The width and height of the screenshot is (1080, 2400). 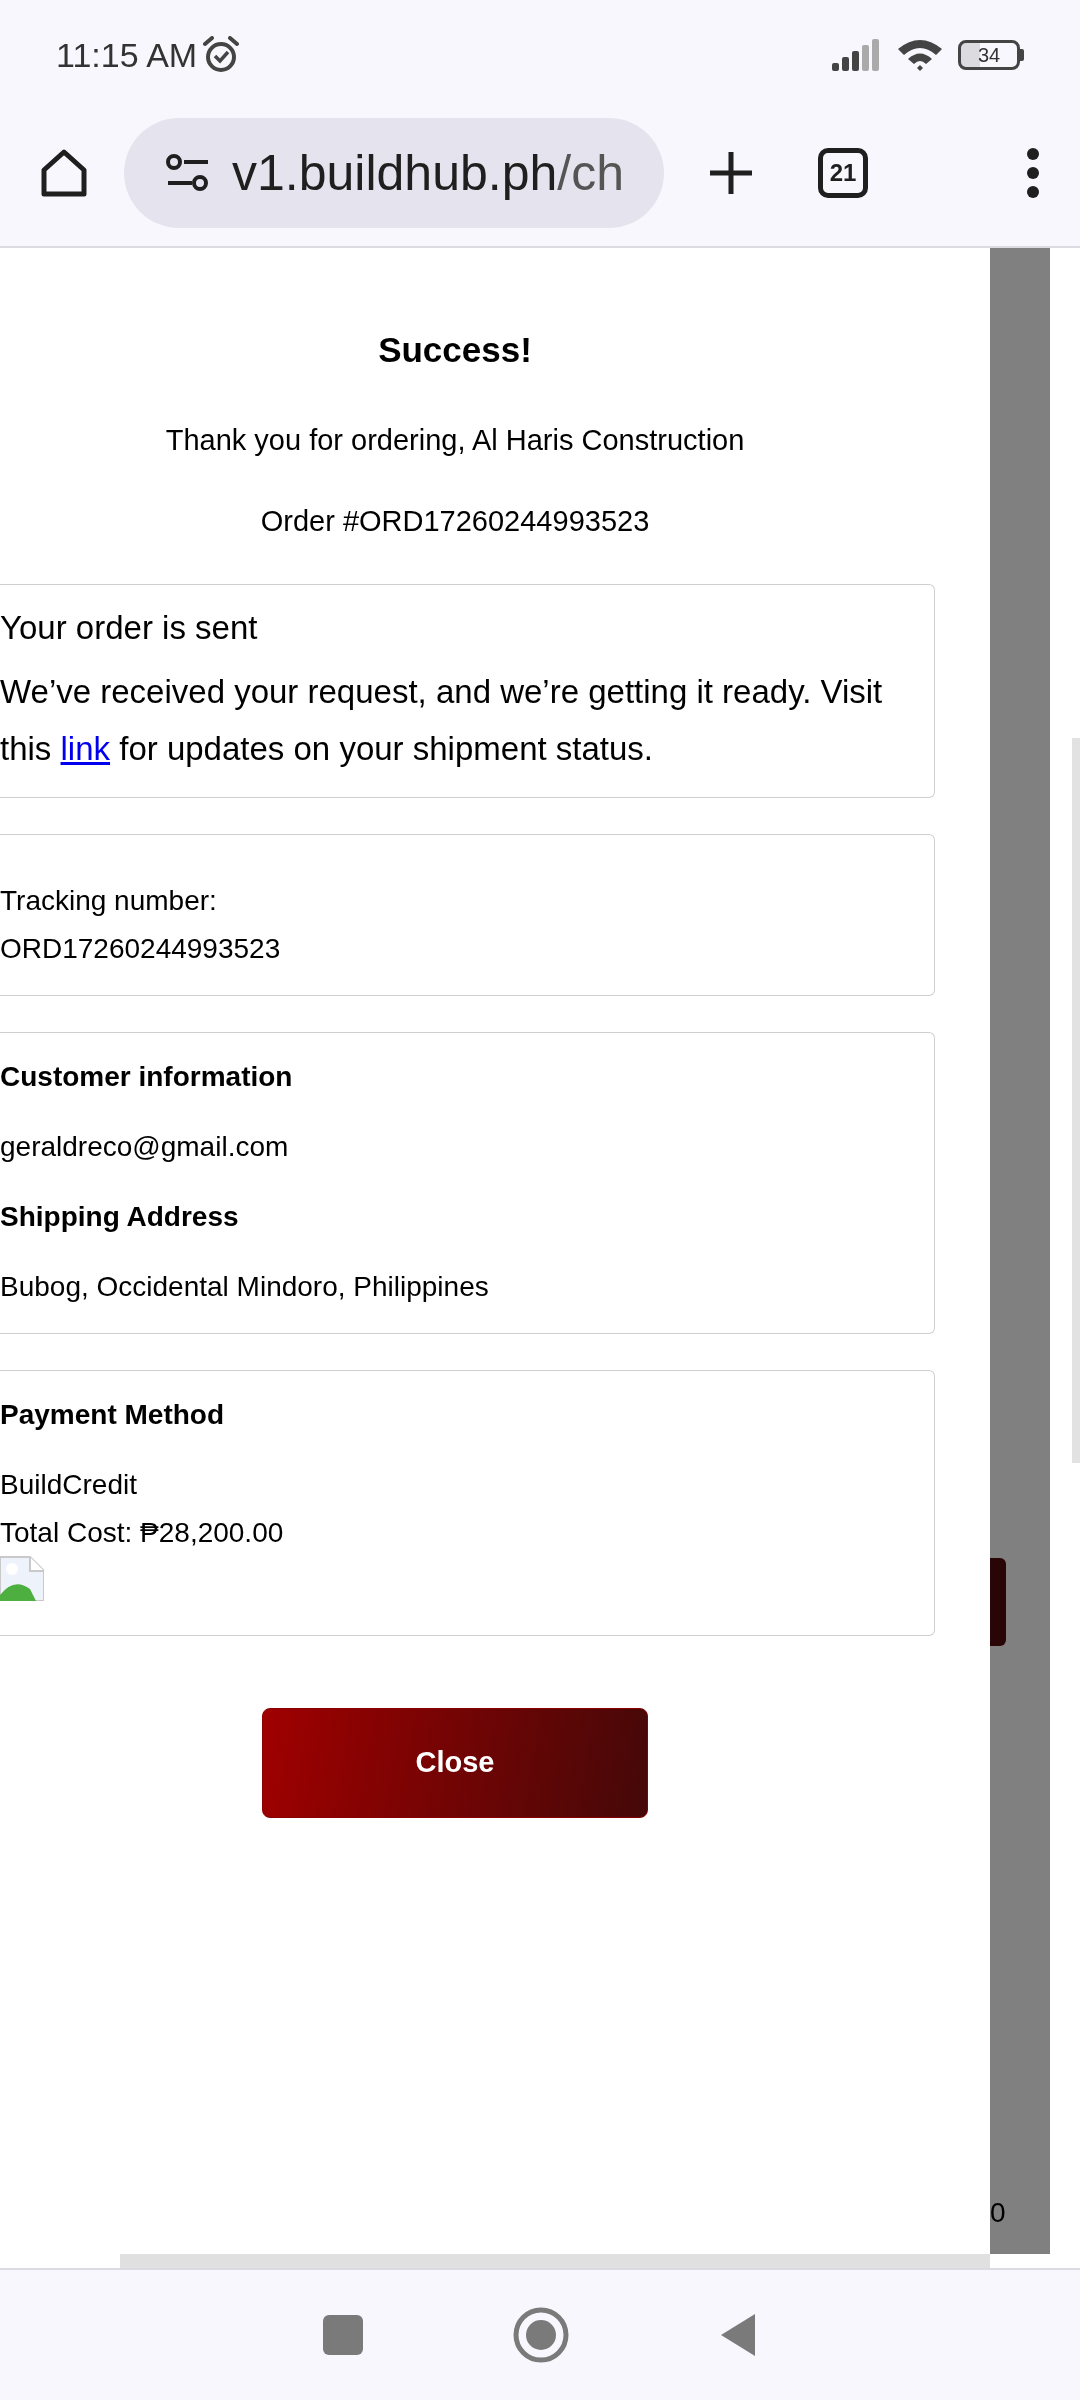 What do you see at coordinates (843, 173) in the screenshot?
I see `tab-count-button: 21` at bounding box center [843, 173].